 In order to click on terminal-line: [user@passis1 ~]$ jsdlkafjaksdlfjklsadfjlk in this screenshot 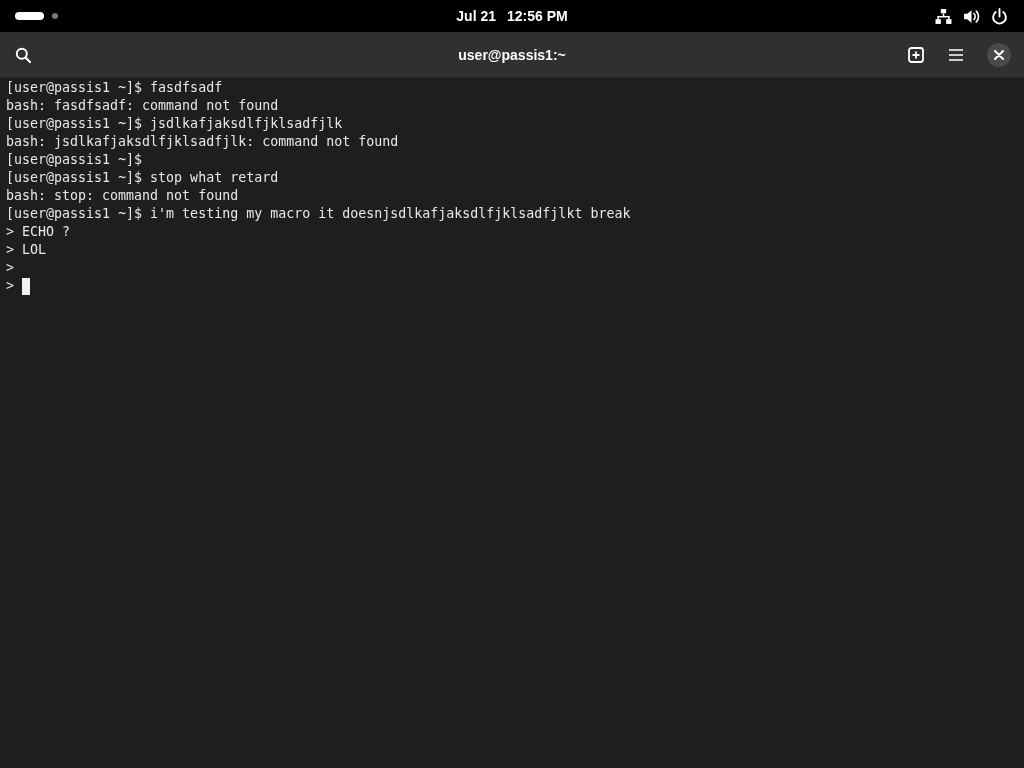, I will do `click(174, 124)`.